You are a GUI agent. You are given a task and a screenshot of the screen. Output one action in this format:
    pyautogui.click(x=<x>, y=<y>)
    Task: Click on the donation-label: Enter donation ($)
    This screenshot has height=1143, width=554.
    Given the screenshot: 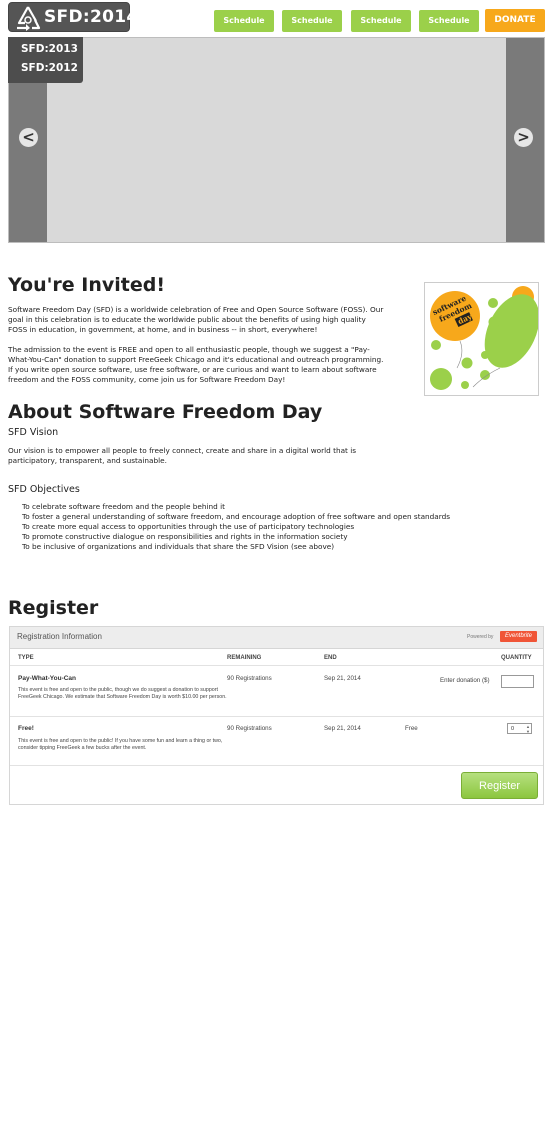 What is the action you would take?
    pyautogui.click(x=465, y=680)
    